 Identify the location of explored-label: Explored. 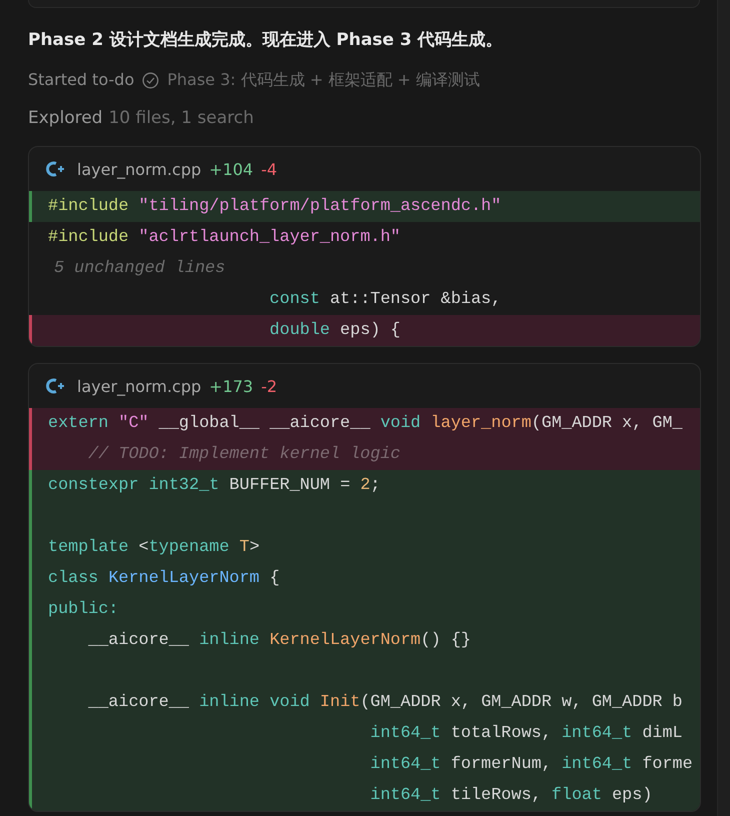
(65, 118).